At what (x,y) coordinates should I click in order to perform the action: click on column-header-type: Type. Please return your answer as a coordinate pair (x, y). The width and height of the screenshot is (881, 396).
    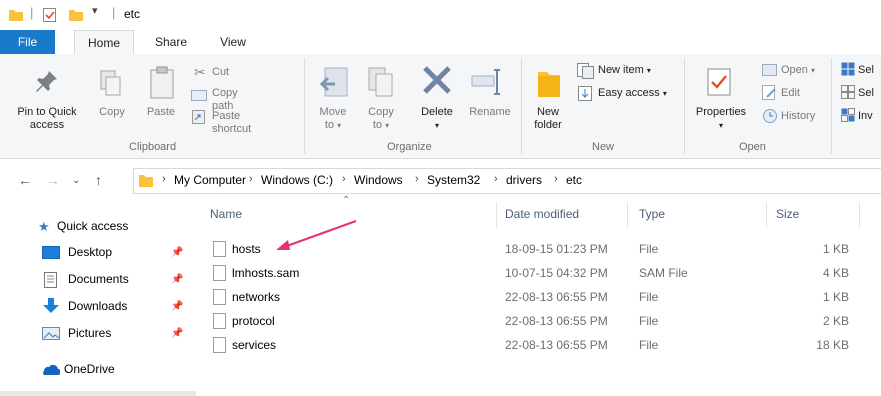
    Looking at the image, I should click on (652, 214).